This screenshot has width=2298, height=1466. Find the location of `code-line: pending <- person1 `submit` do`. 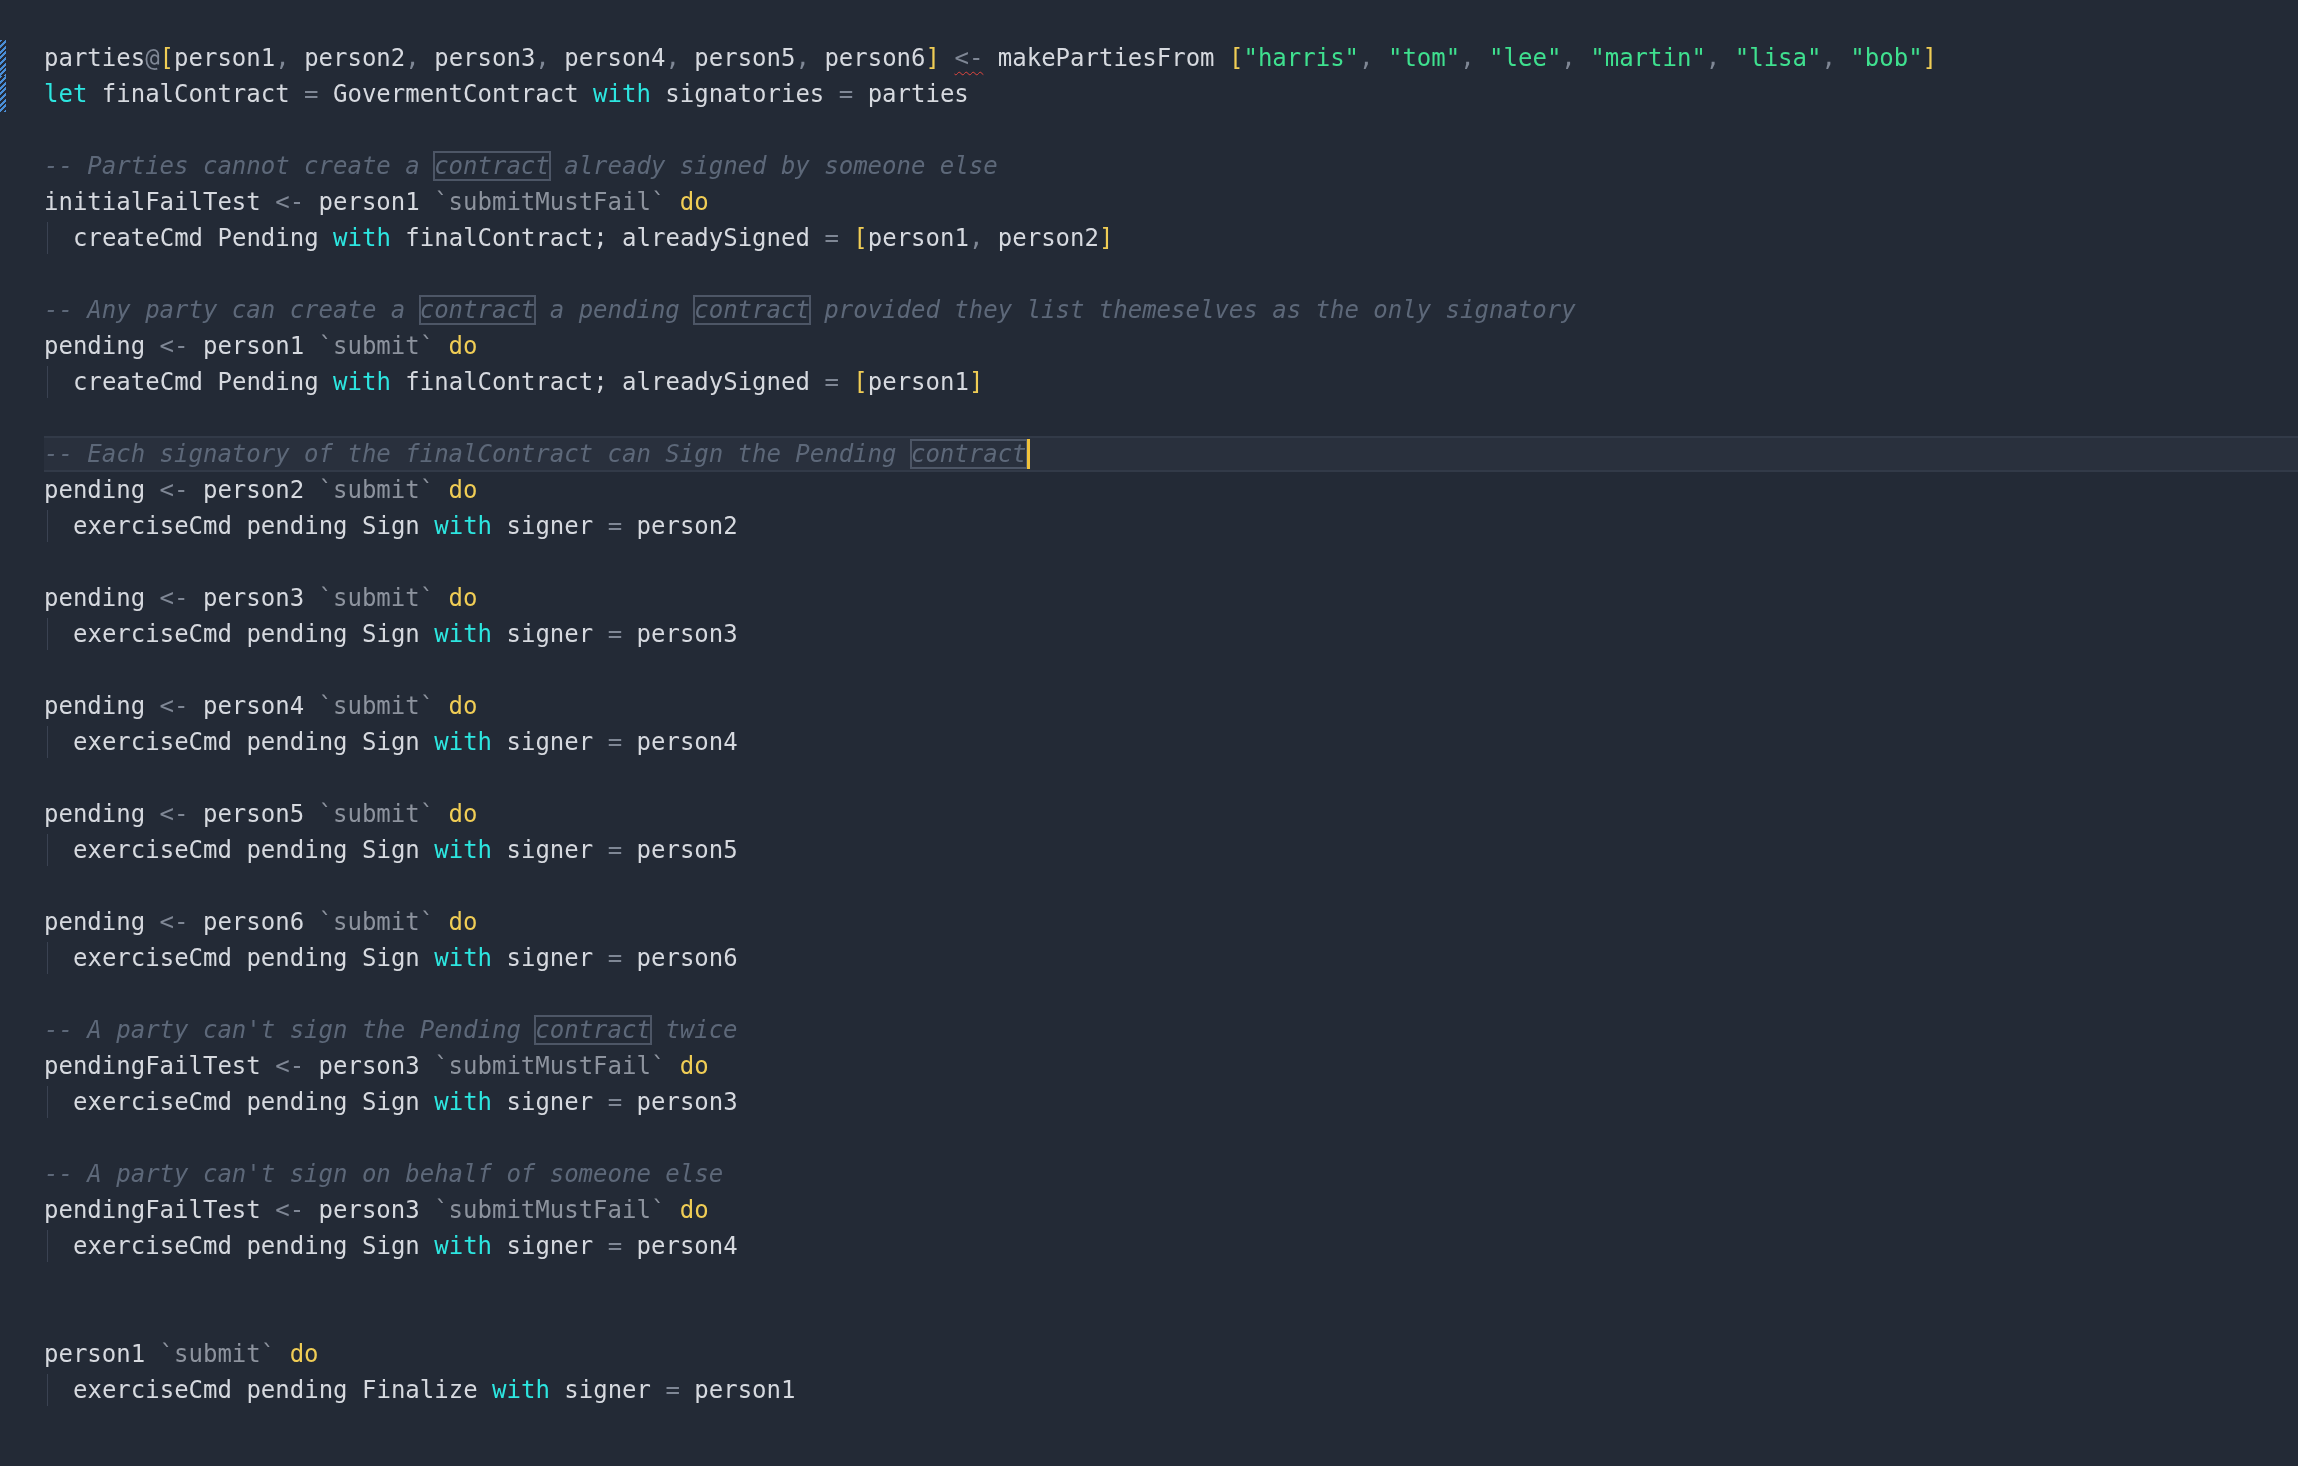

code-line: pending <- person1 `submit` do is located at coordinates (261, 346).